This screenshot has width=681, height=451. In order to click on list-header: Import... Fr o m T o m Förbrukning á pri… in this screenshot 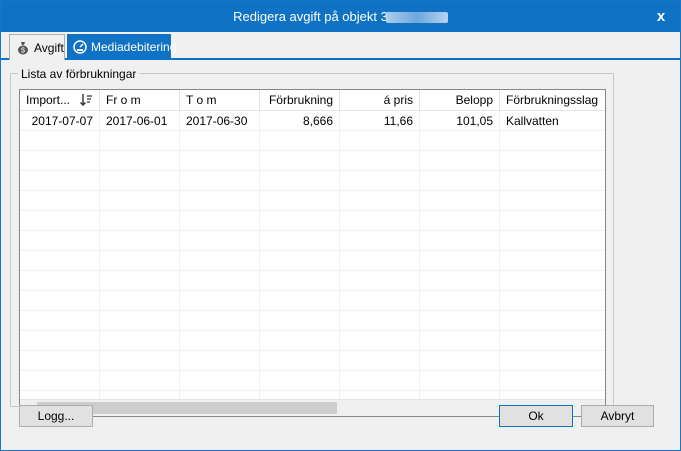, I will do `click(312, 100)`.